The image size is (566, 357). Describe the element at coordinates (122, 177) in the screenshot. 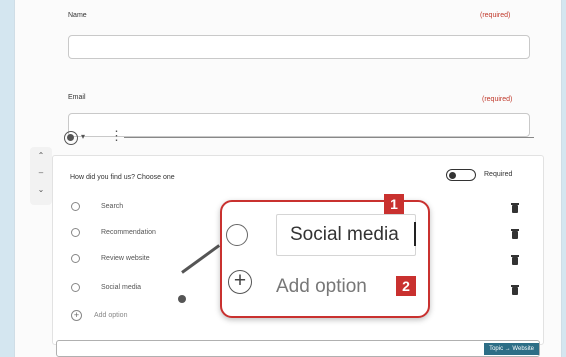

I see `question-title: How did you find us? Choose one` at that location.